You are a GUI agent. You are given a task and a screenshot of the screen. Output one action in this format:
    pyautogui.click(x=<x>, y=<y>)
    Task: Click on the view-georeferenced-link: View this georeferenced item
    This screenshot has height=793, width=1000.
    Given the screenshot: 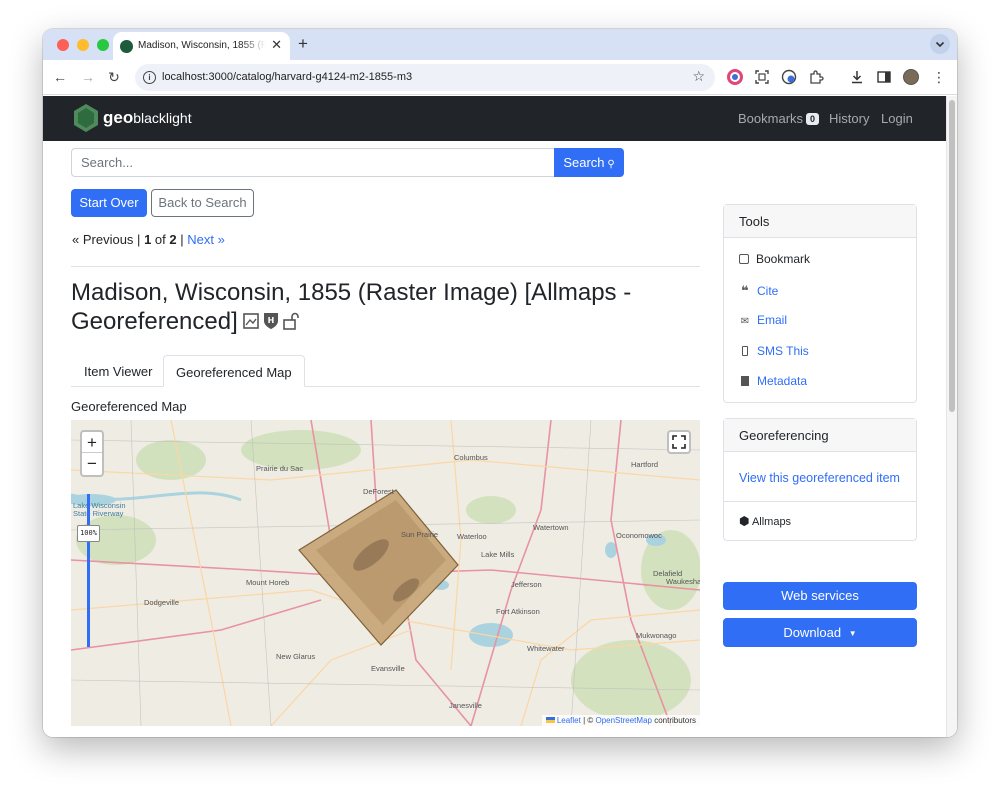 What is the action you would take?
    pyautogui.click(x=819, y=478)
    